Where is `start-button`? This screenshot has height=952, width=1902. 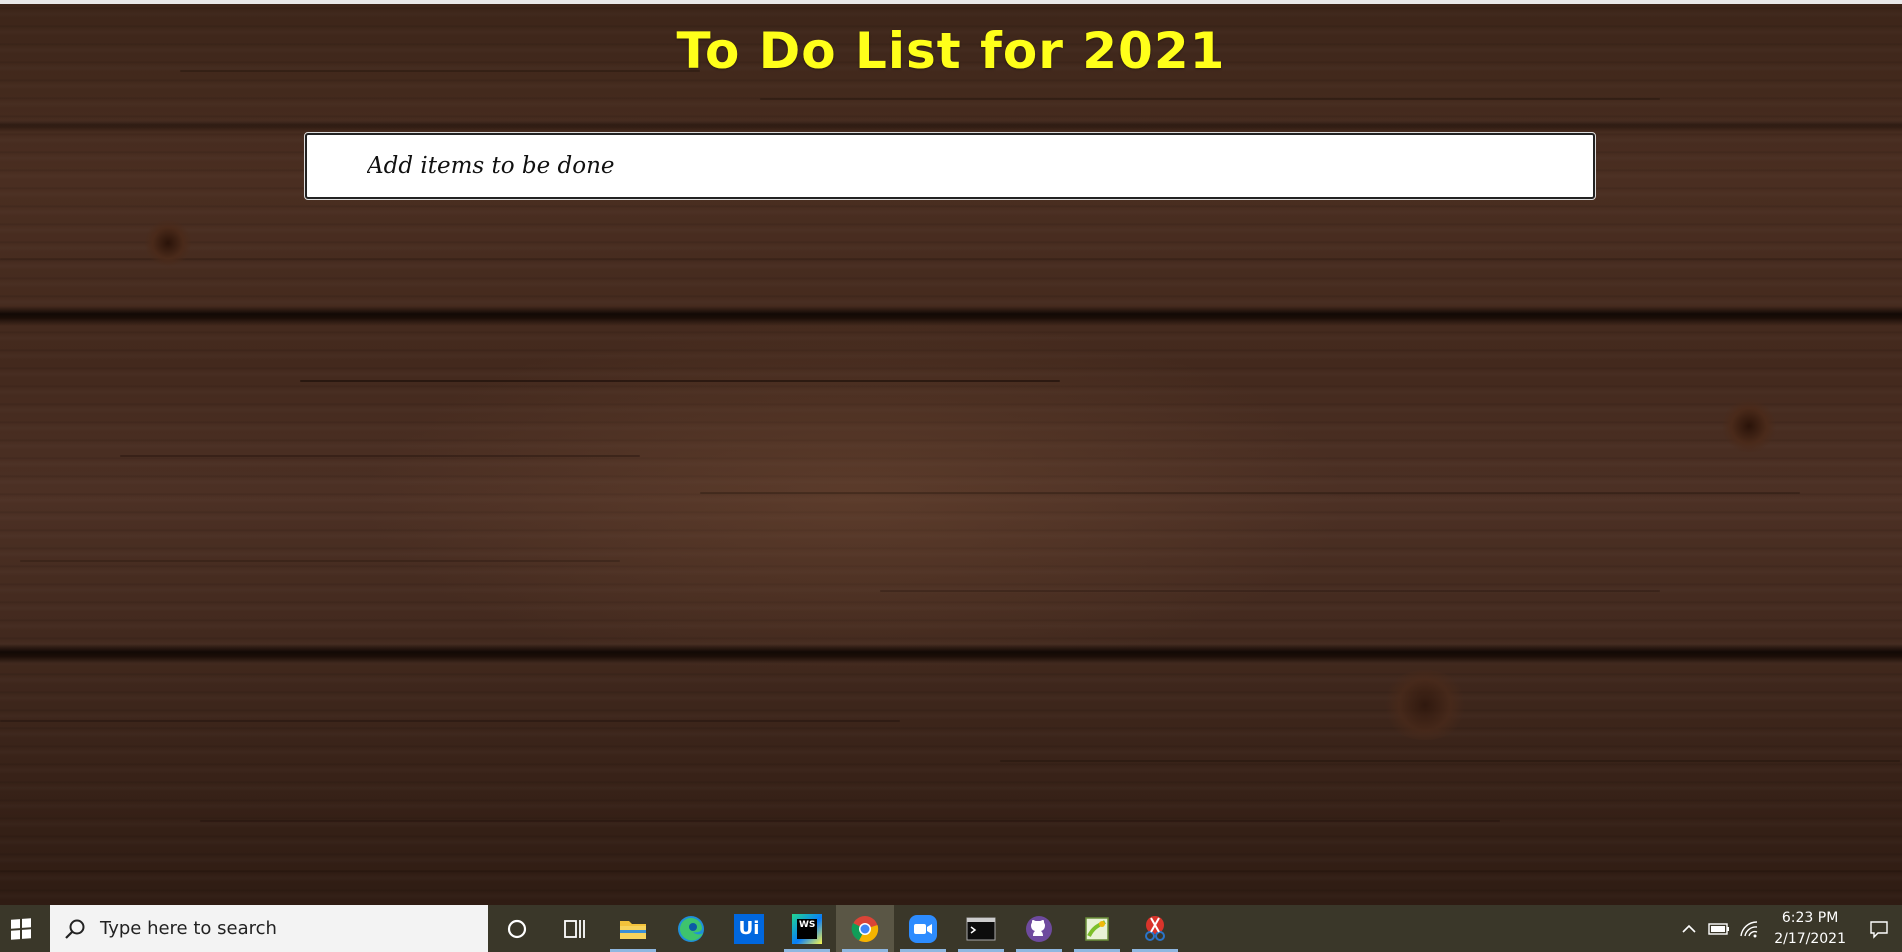 start-button is located at coordinates (21, 928).